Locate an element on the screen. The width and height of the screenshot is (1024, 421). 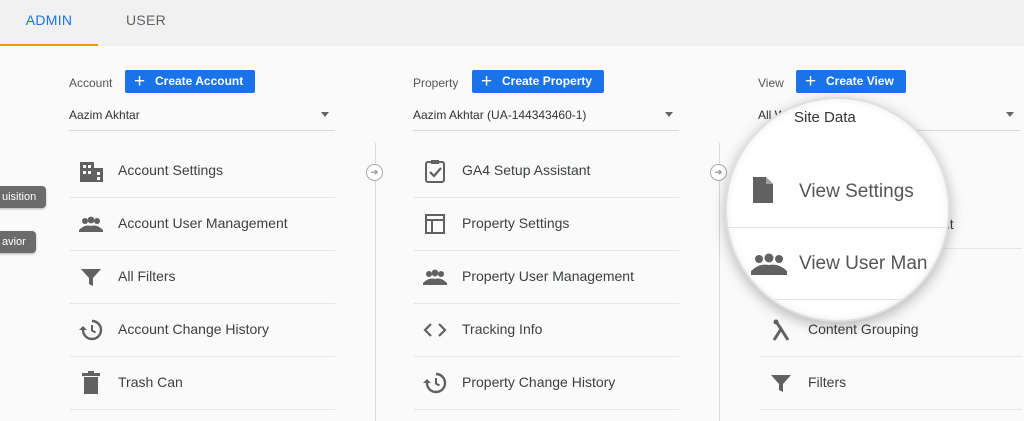
property-header: Property + Create Property is located at coordinates (543, 81).